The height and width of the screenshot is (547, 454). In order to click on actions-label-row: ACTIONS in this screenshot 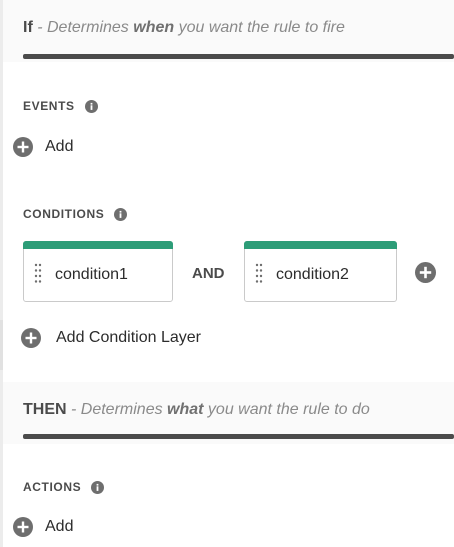, I will do `click(64, 487)`.